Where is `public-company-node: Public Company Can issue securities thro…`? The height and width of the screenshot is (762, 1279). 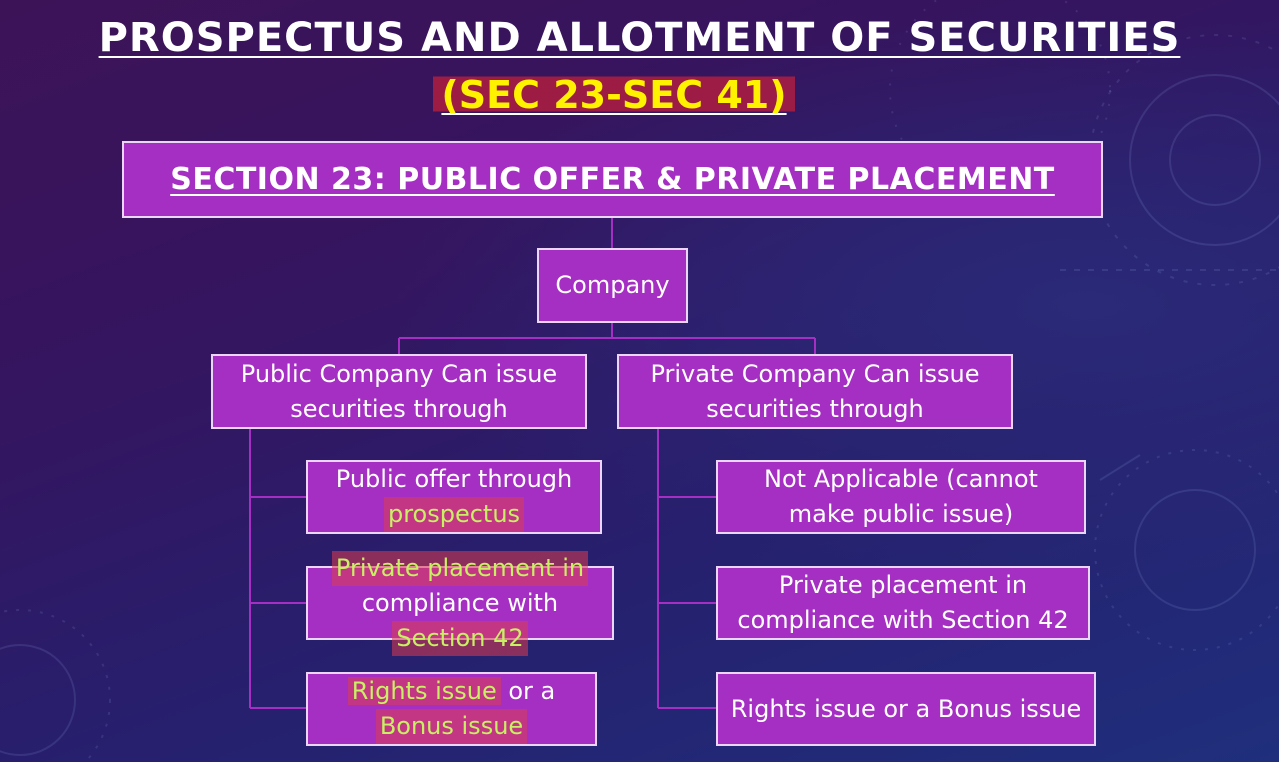
public-company-node: Public Company Can issue securities thro… is located at coordinates (399, 391).